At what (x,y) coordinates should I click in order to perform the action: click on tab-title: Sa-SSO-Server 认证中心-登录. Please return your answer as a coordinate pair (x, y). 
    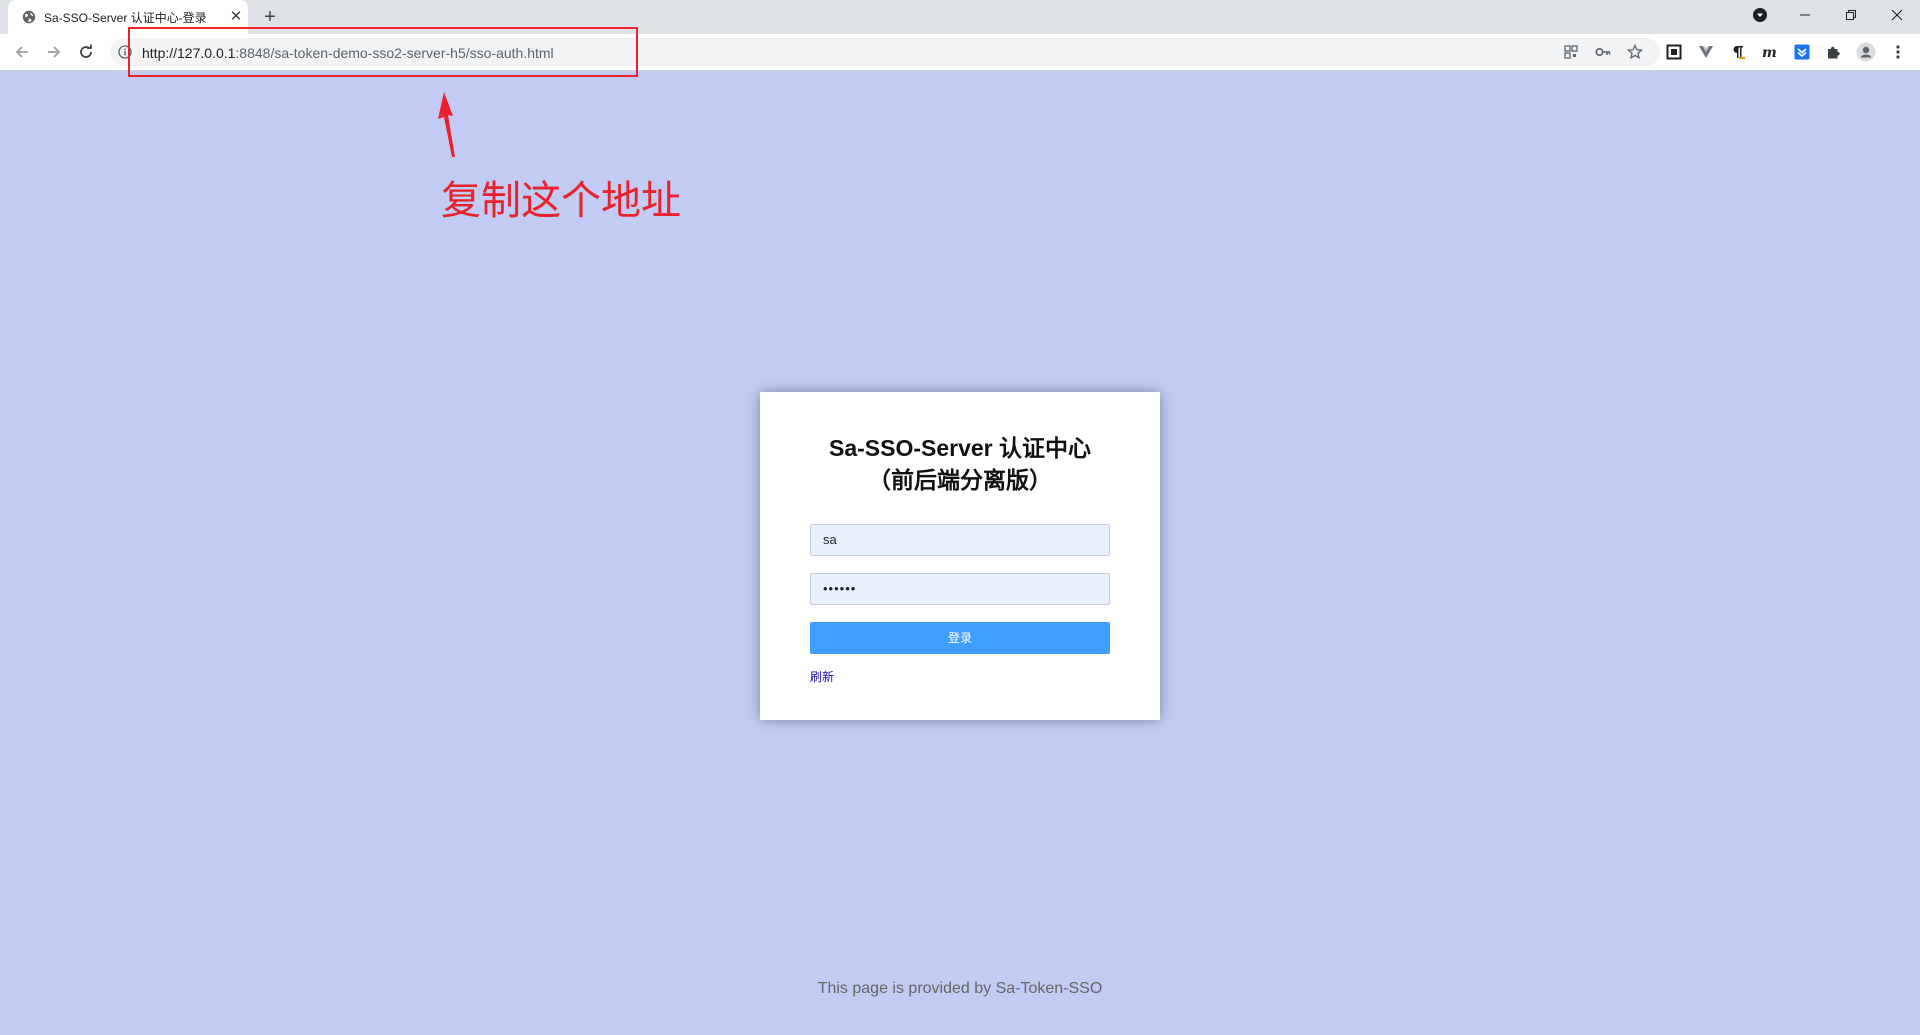
    Looking at the image, I should click on (125, 18).